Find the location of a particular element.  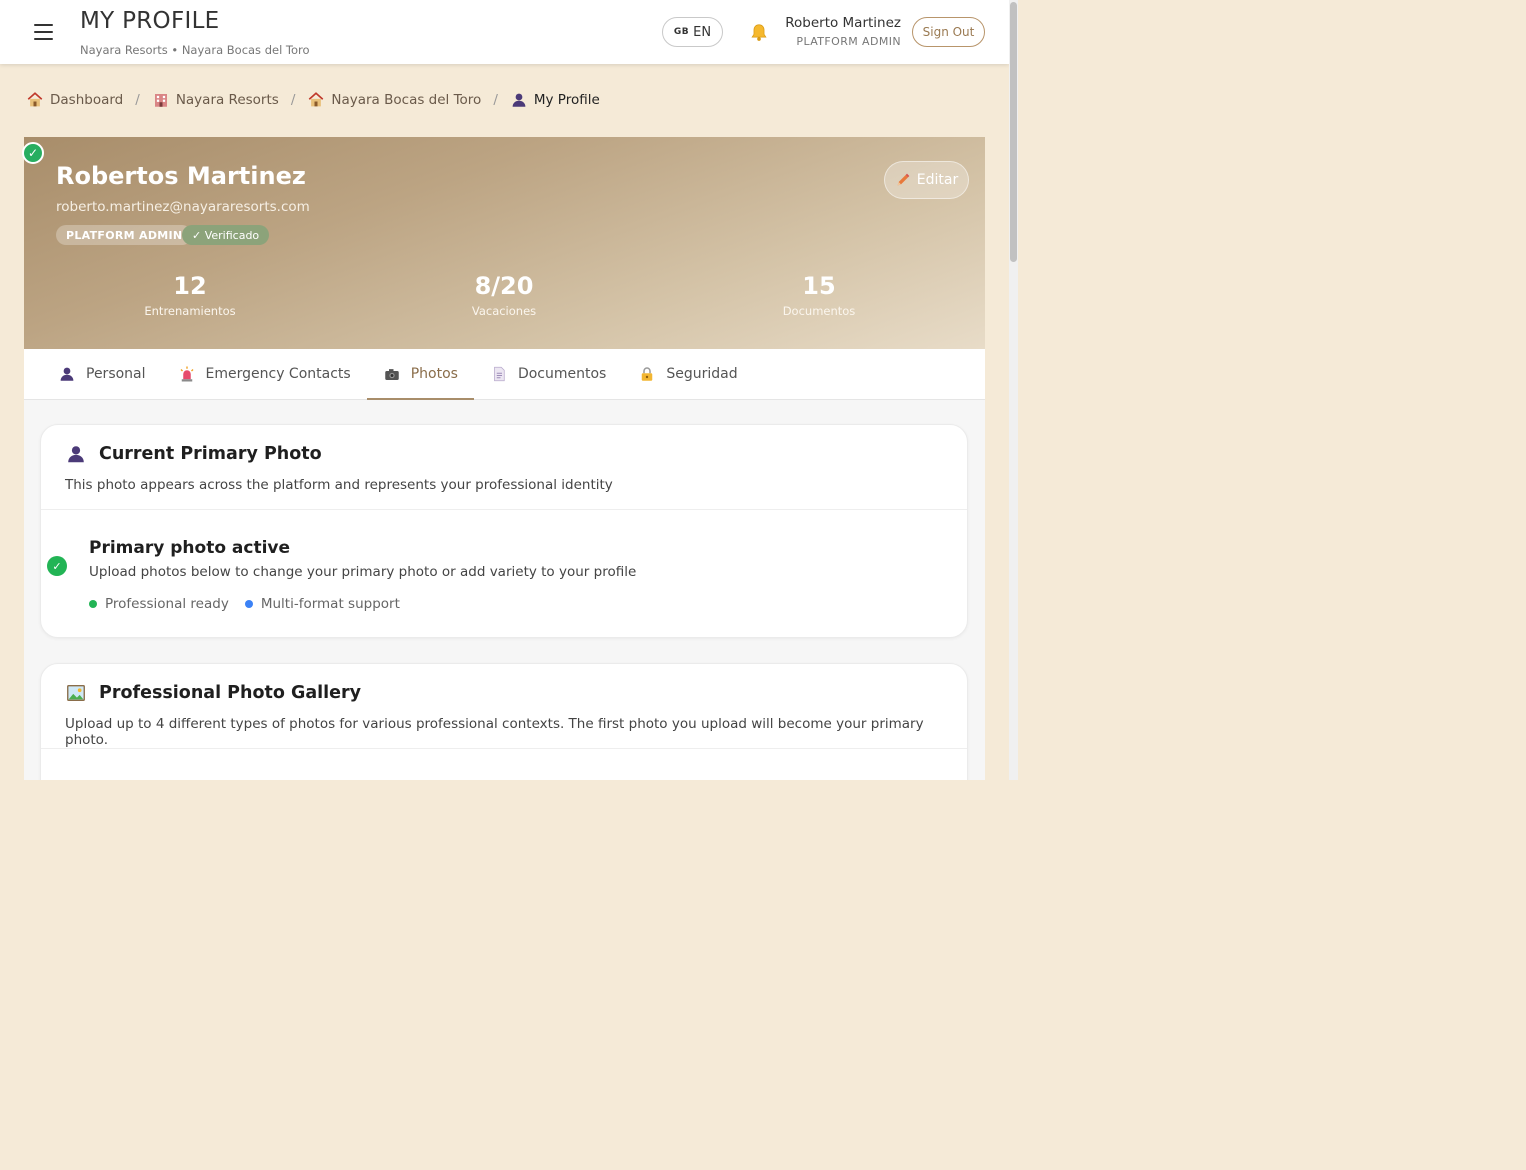

document-icon is located at coordinates (499, 374).